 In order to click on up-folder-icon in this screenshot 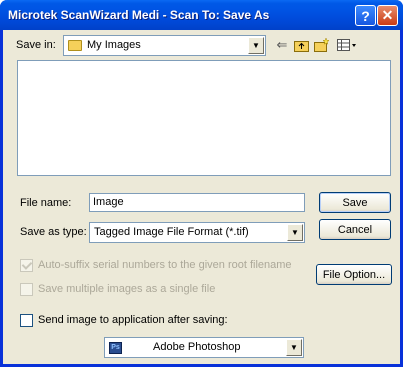, I will do `click(301, 45)`.